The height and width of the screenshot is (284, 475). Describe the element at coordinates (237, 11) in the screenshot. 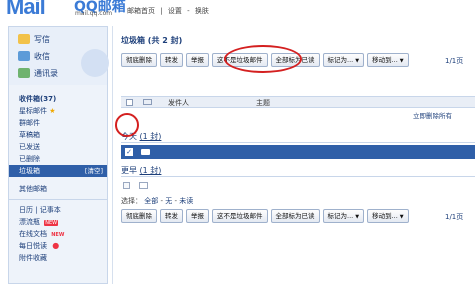

I see `app-header: Mail QQ邮箱 mail.qq.com 邮箱首页 | 设置 - 换肤` at that location.